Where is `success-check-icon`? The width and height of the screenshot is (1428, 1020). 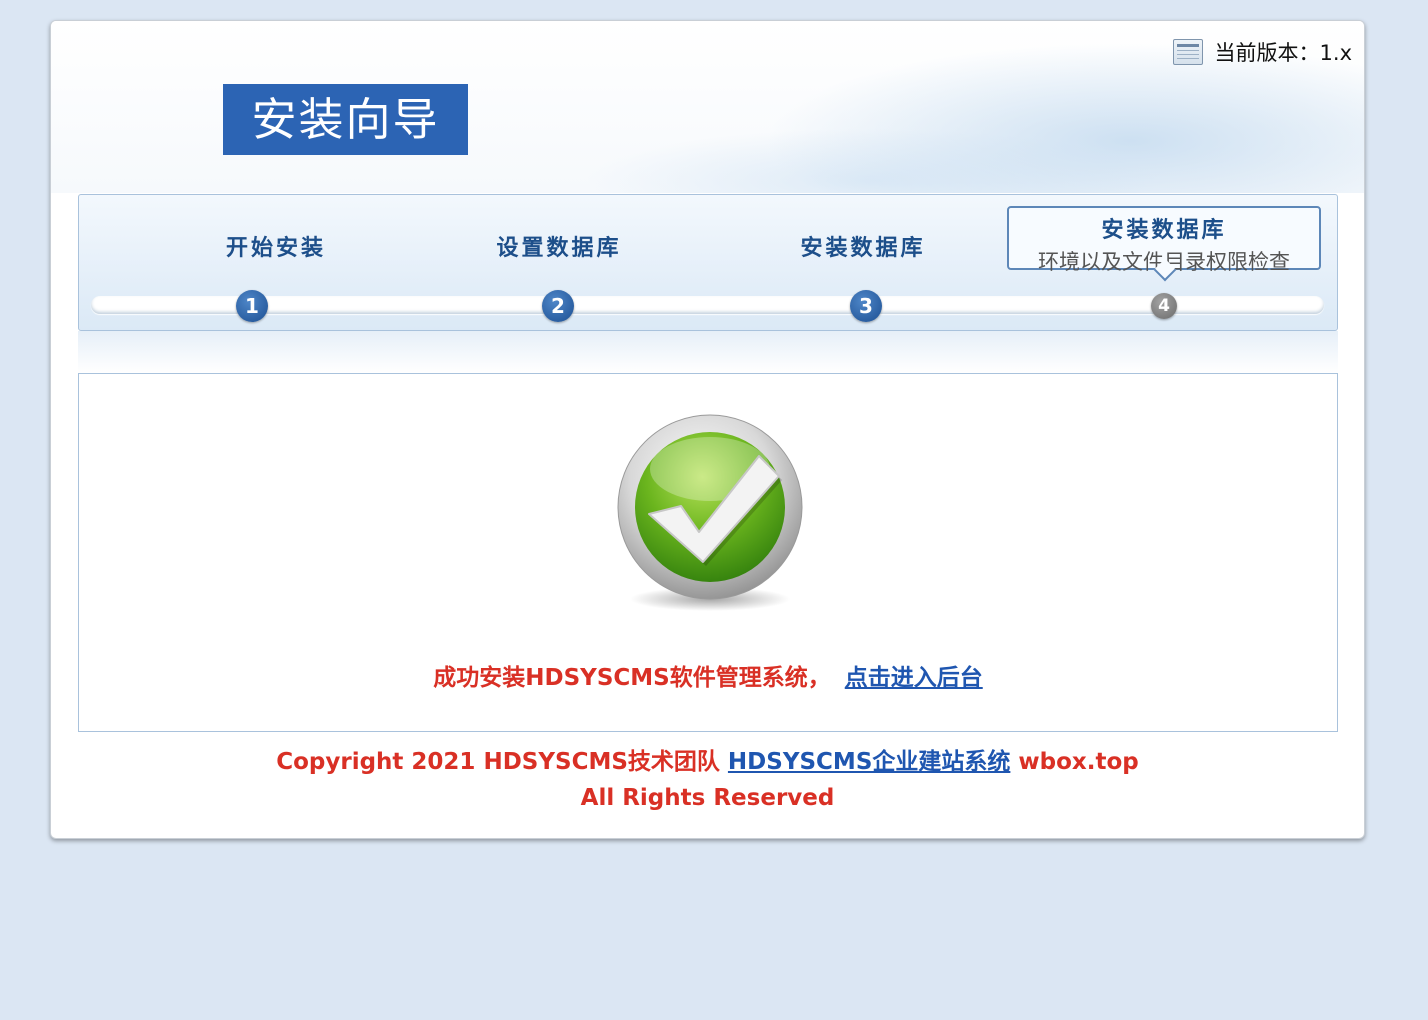
success-check-icon is located at coordinates (710, 512).